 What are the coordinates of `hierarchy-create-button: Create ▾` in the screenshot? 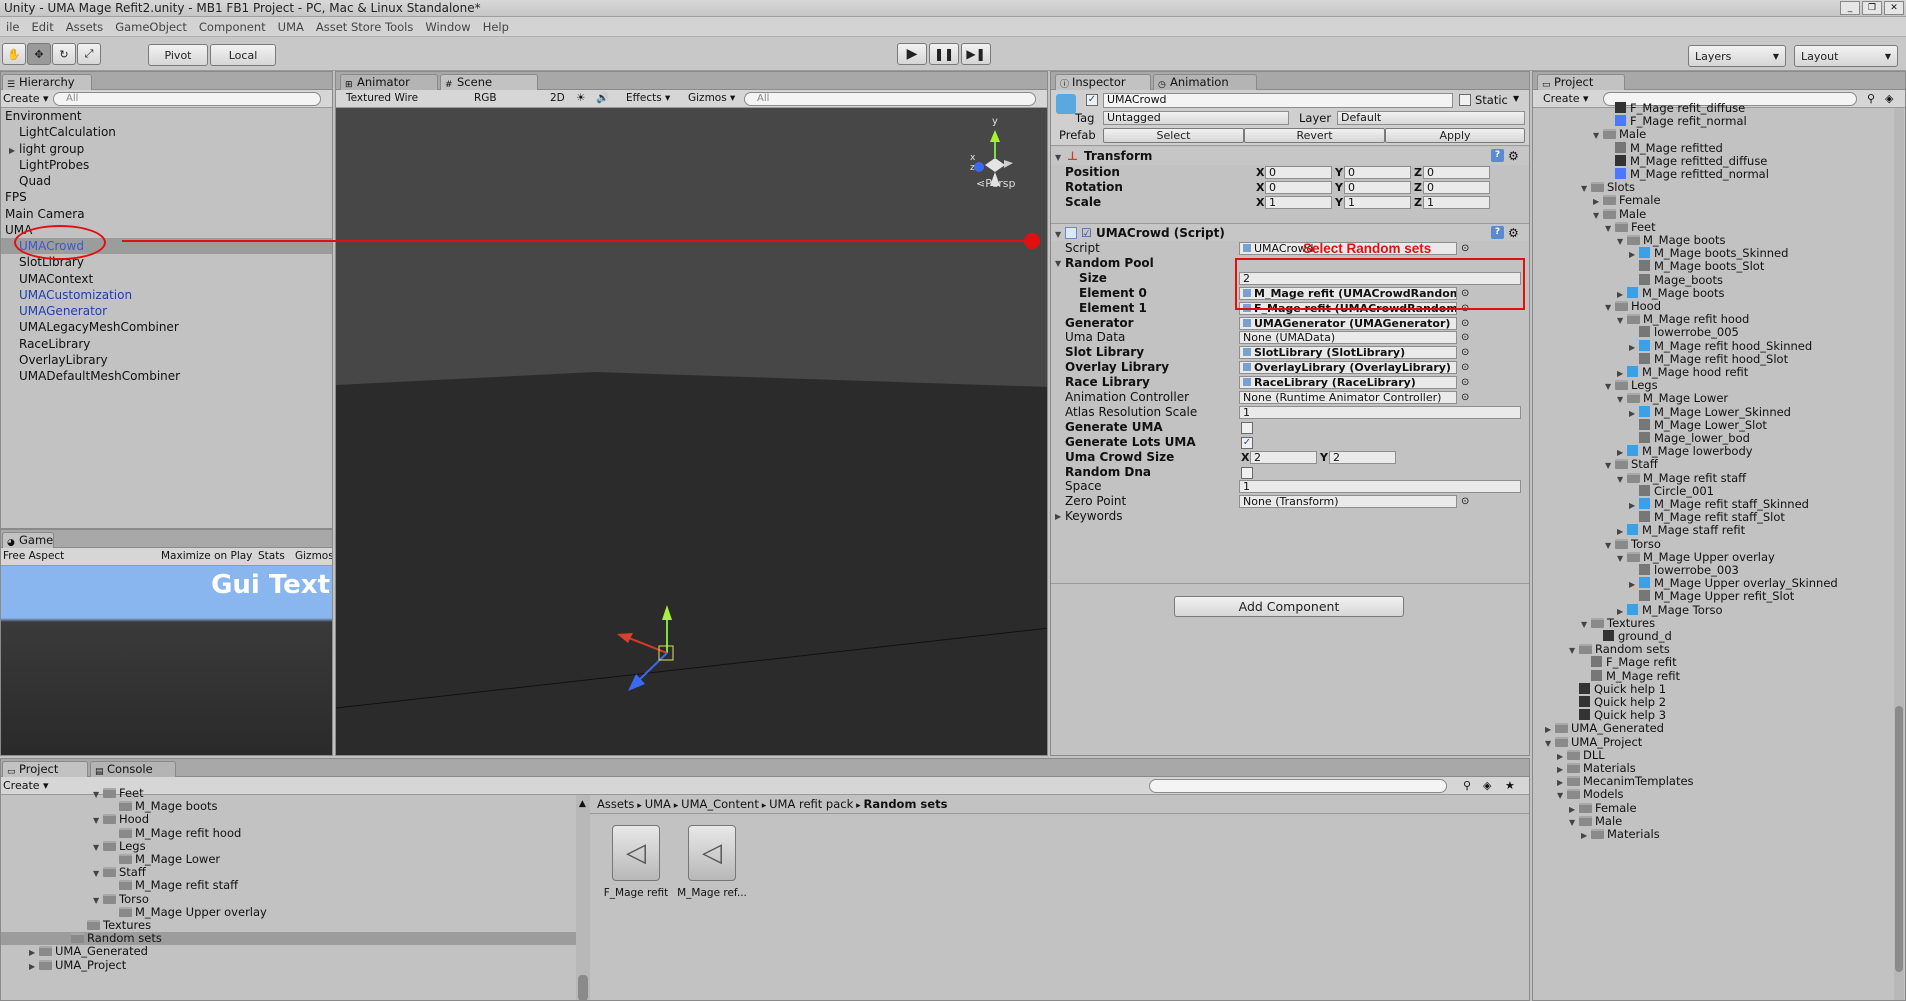 It's located at (26, 98).